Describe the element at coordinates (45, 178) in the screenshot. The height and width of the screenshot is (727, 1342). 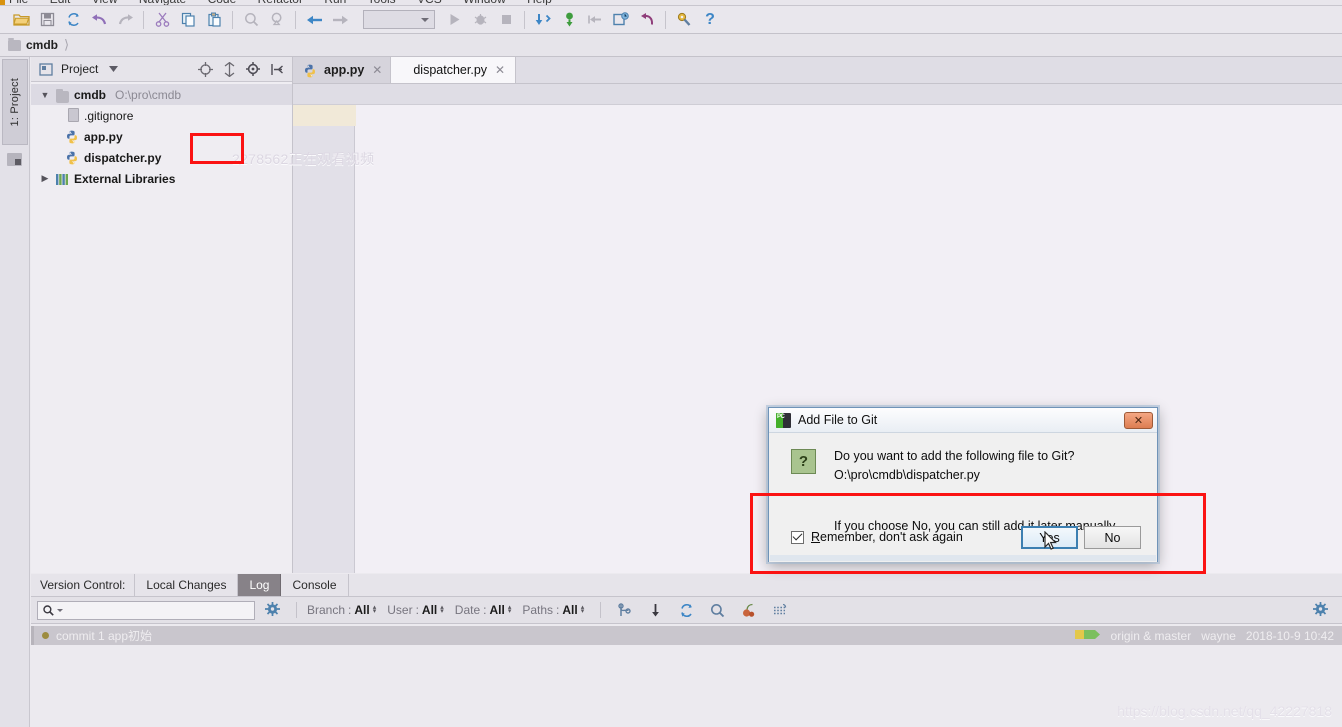
I see `twisty-collapsed-icon: ▶` at that location.